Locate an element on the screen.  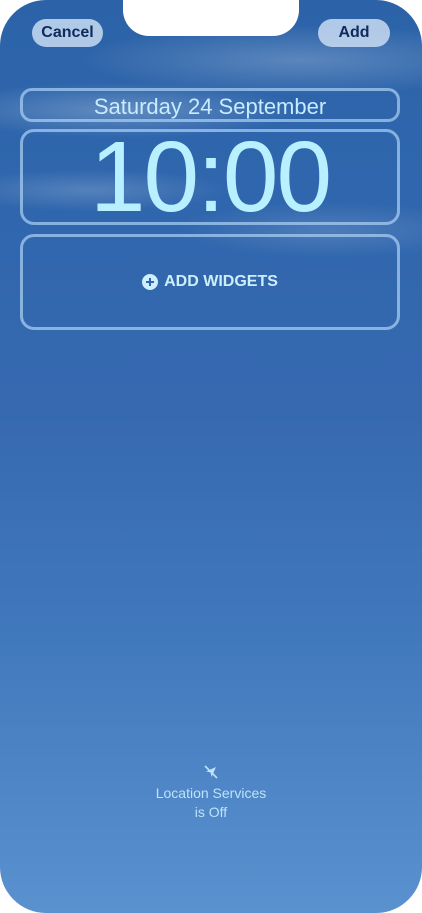
add-widgets-button: ADD WIDGETS is located at coordinates (210, 282).